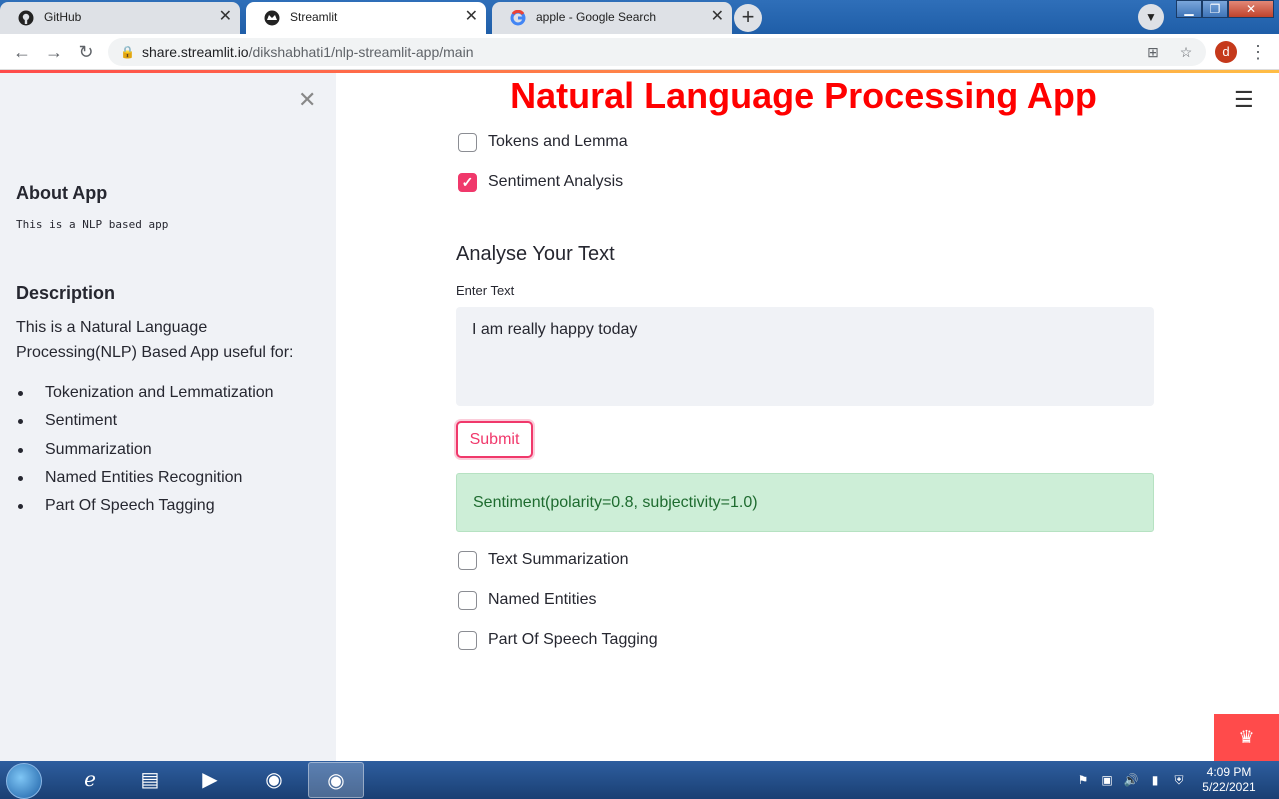 The image size is (1279, 799). I want to click on checkbox-pos-tagging: Part Of Speech Tagging, so click(557, 640).